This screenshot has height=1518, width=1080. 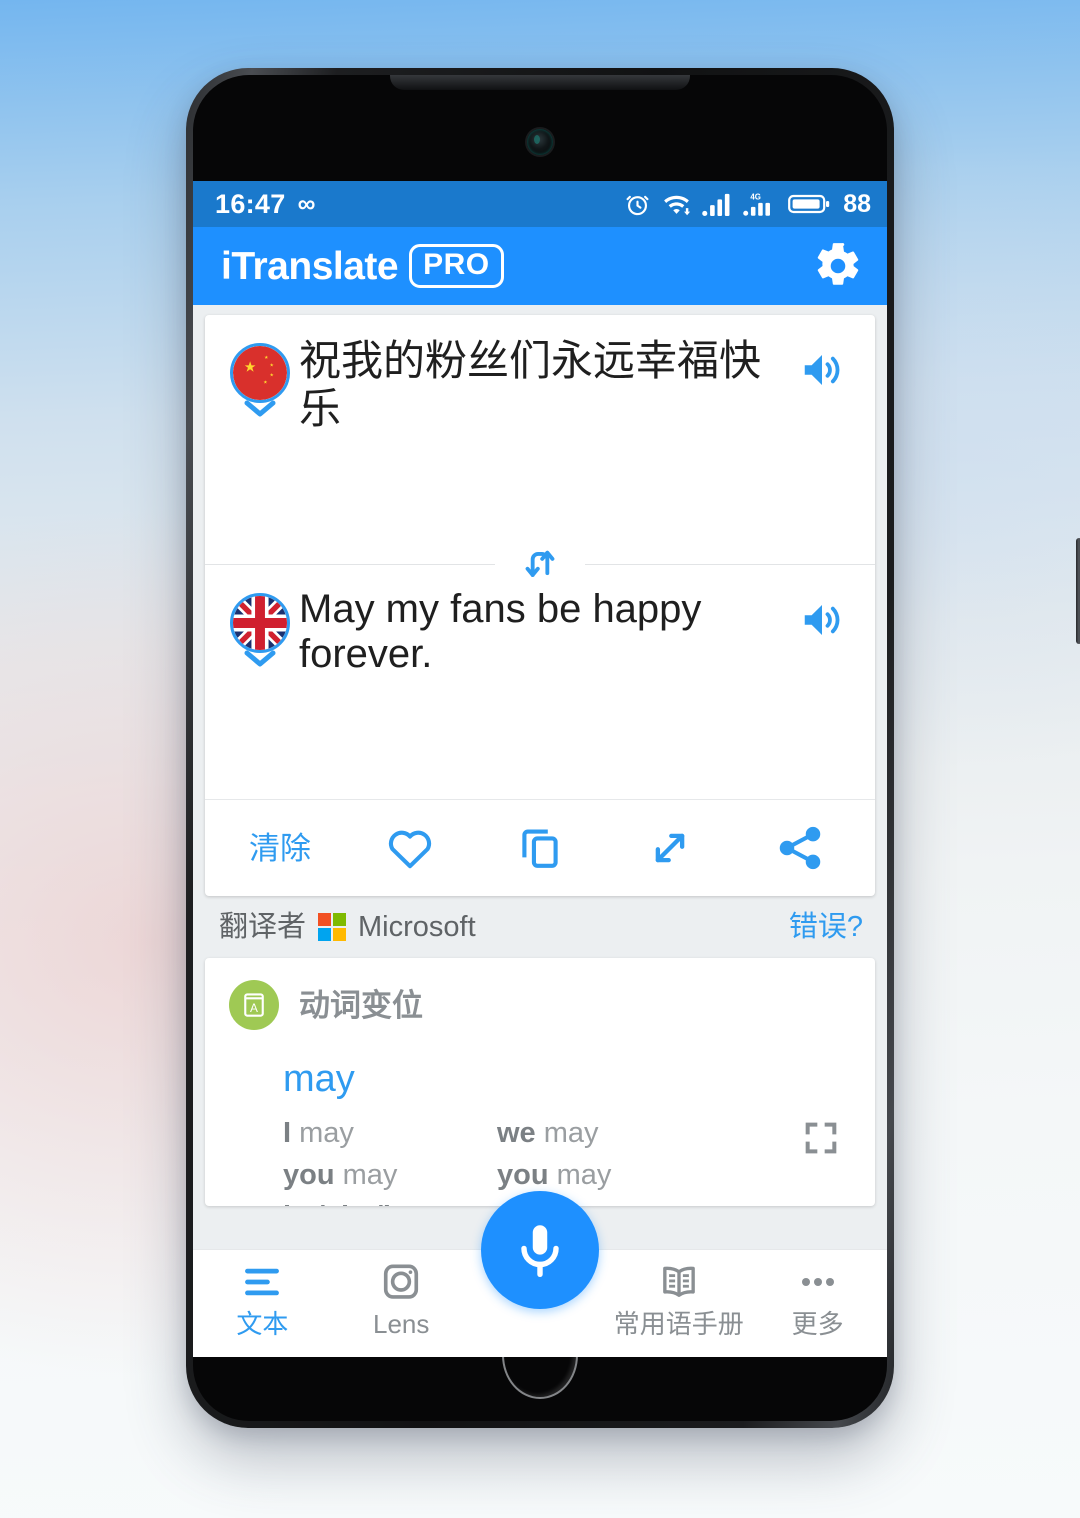 I want to click on app-brand: iTranslate PRO, so click(x=362, y=266).